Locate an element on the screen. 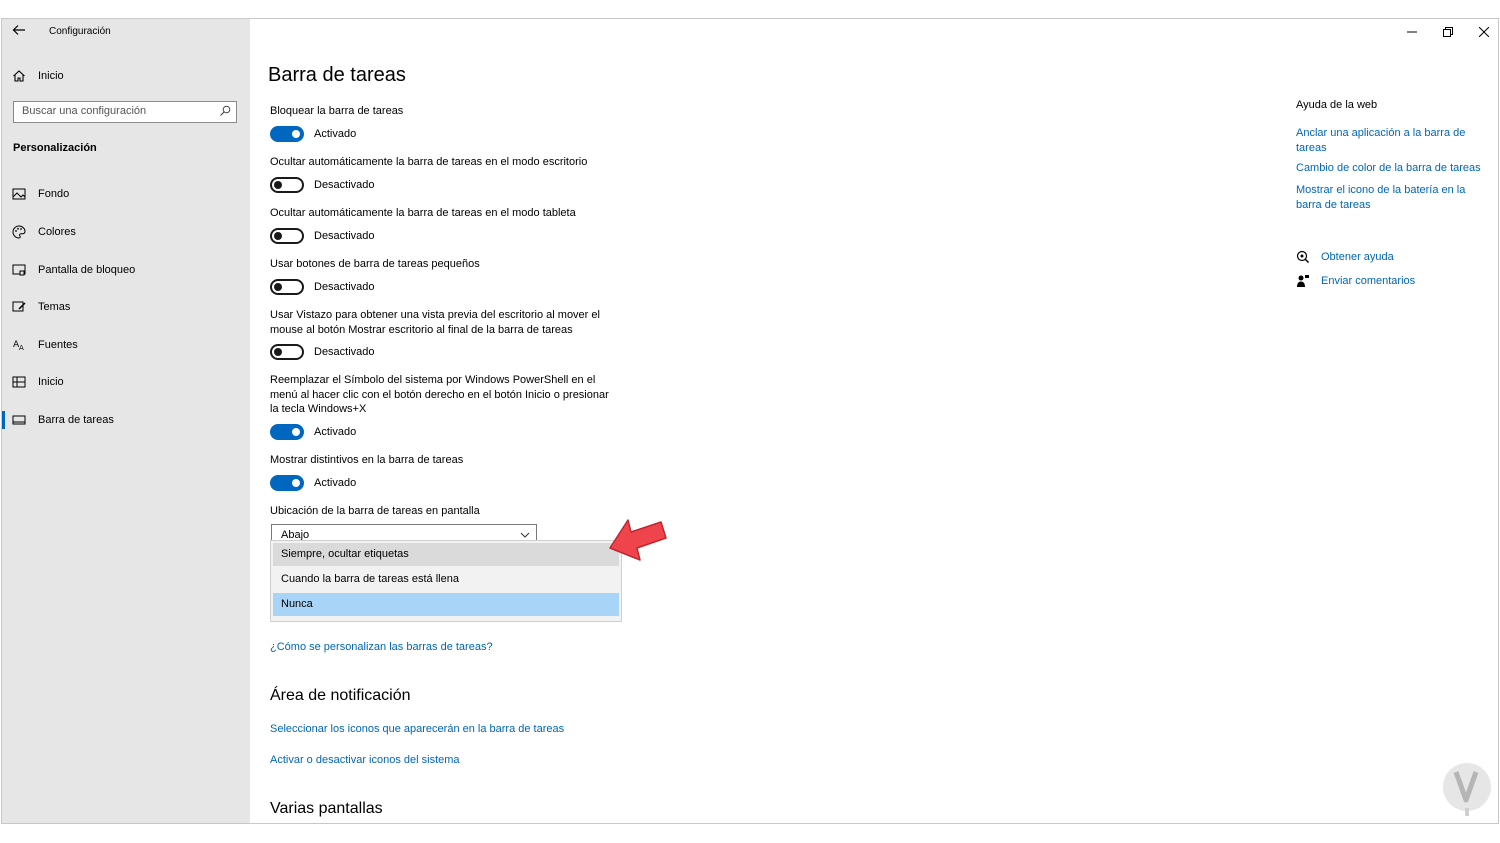 This screenshot has width=1500, height=843. sidebar-item-label: Colores is located at coordinates (57, 232).